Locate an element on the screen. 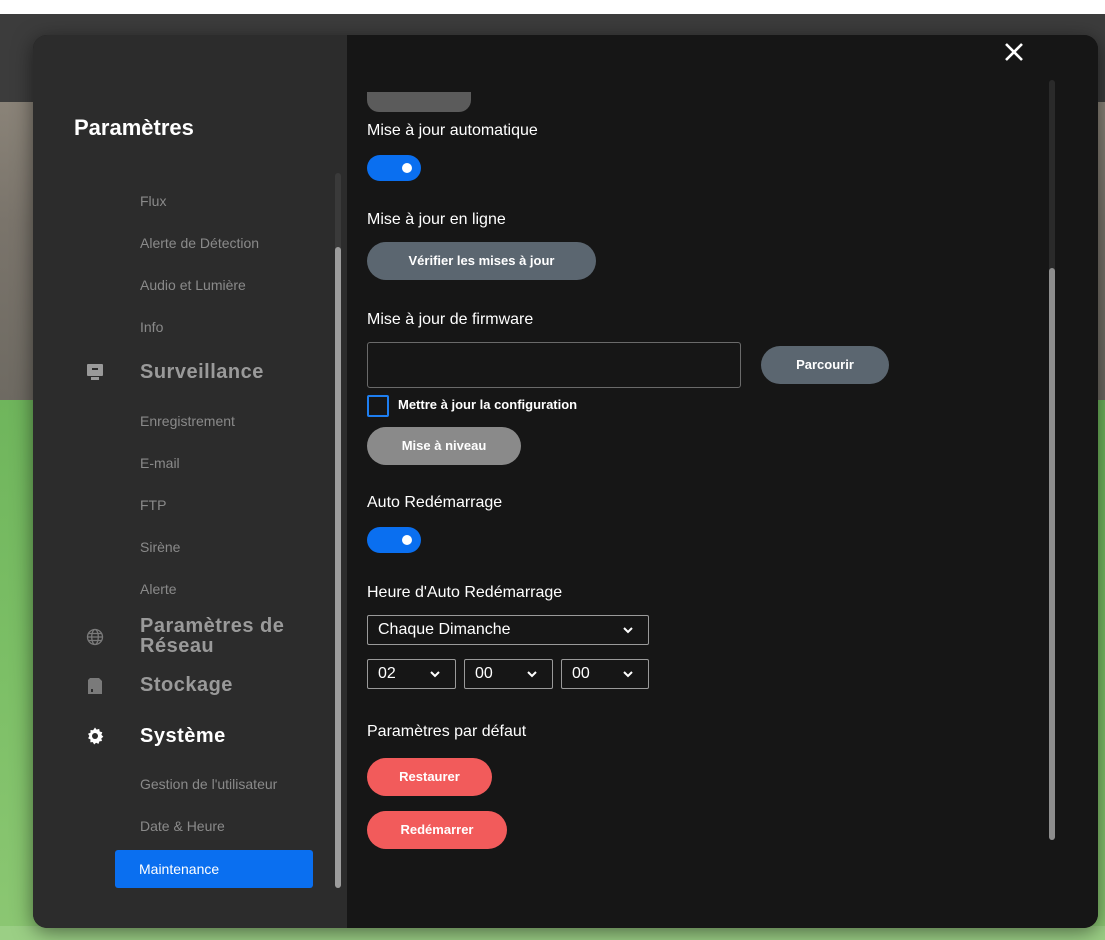  partial-button-clipped is located at coordinates (419, 102).